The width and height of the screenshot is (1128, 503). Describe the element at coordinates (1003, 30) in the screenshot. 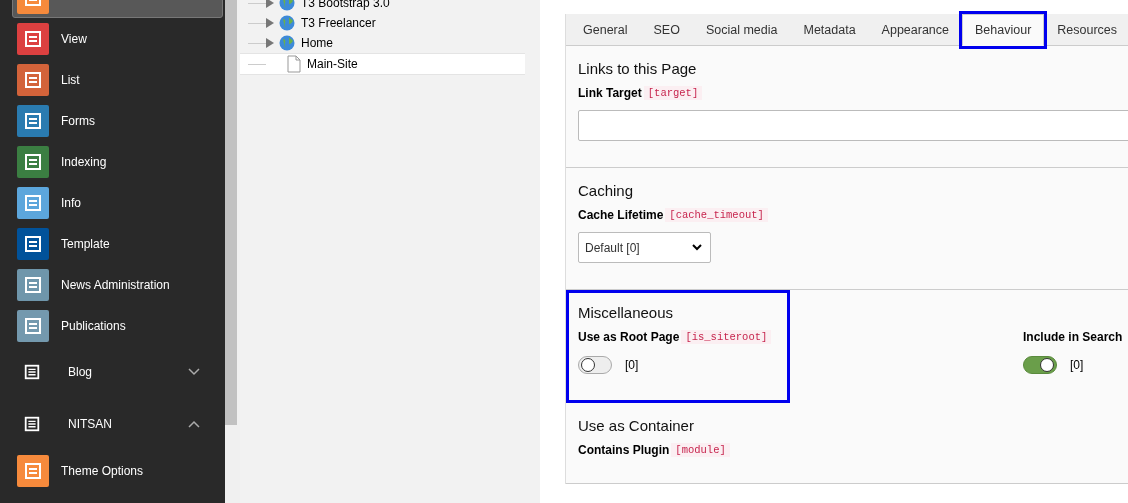

I see `tab: Behaviour` at that location.